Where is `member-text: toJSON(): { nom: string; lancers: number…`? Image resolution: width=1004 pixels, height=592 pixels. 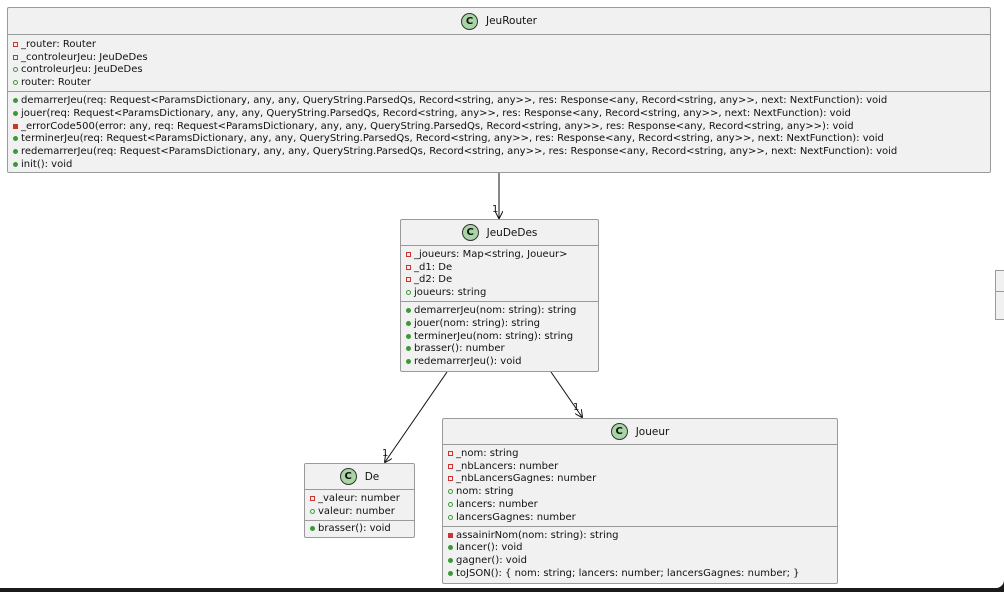 member-text: toJSON(): { nom: string; lancers: number… is located at coordinates (628, 574).